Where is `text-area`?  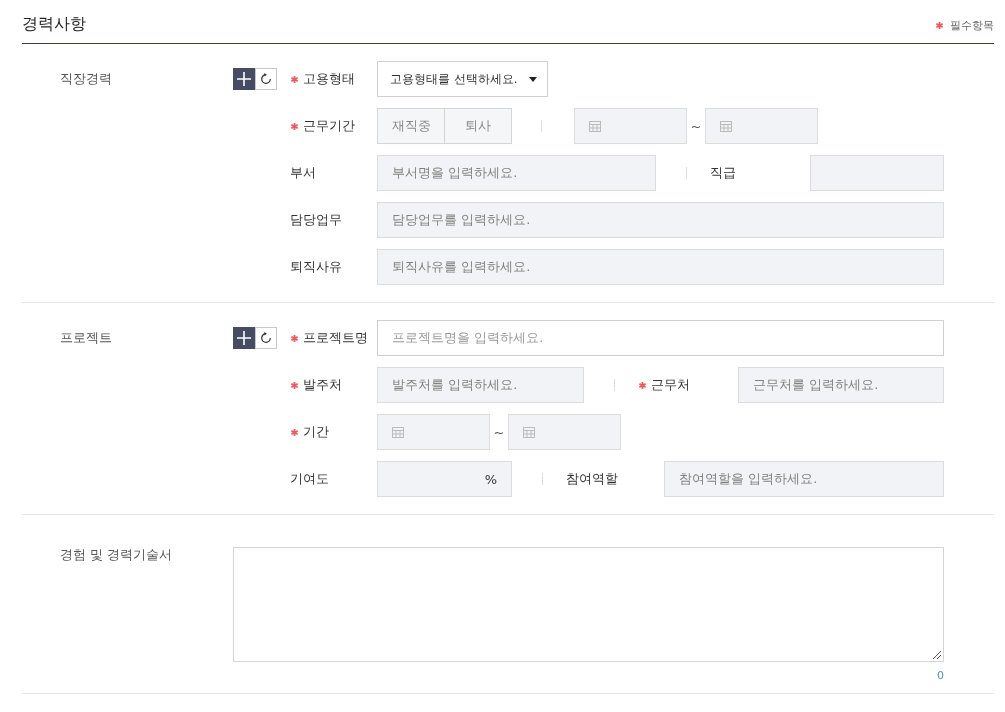 text-area is located at coordinates (588, 604).